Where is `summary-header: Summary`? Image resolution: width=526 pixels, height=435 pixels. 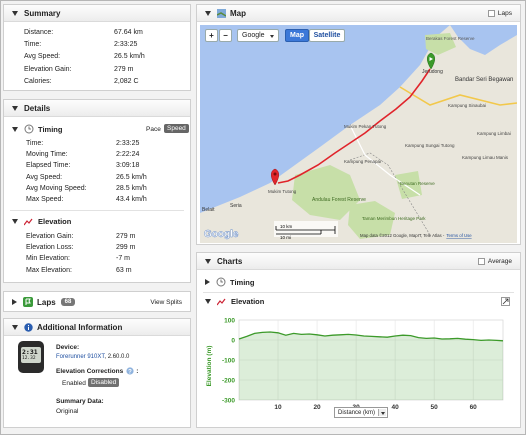 summary-header: Summary is located at coordinates (97, 13).